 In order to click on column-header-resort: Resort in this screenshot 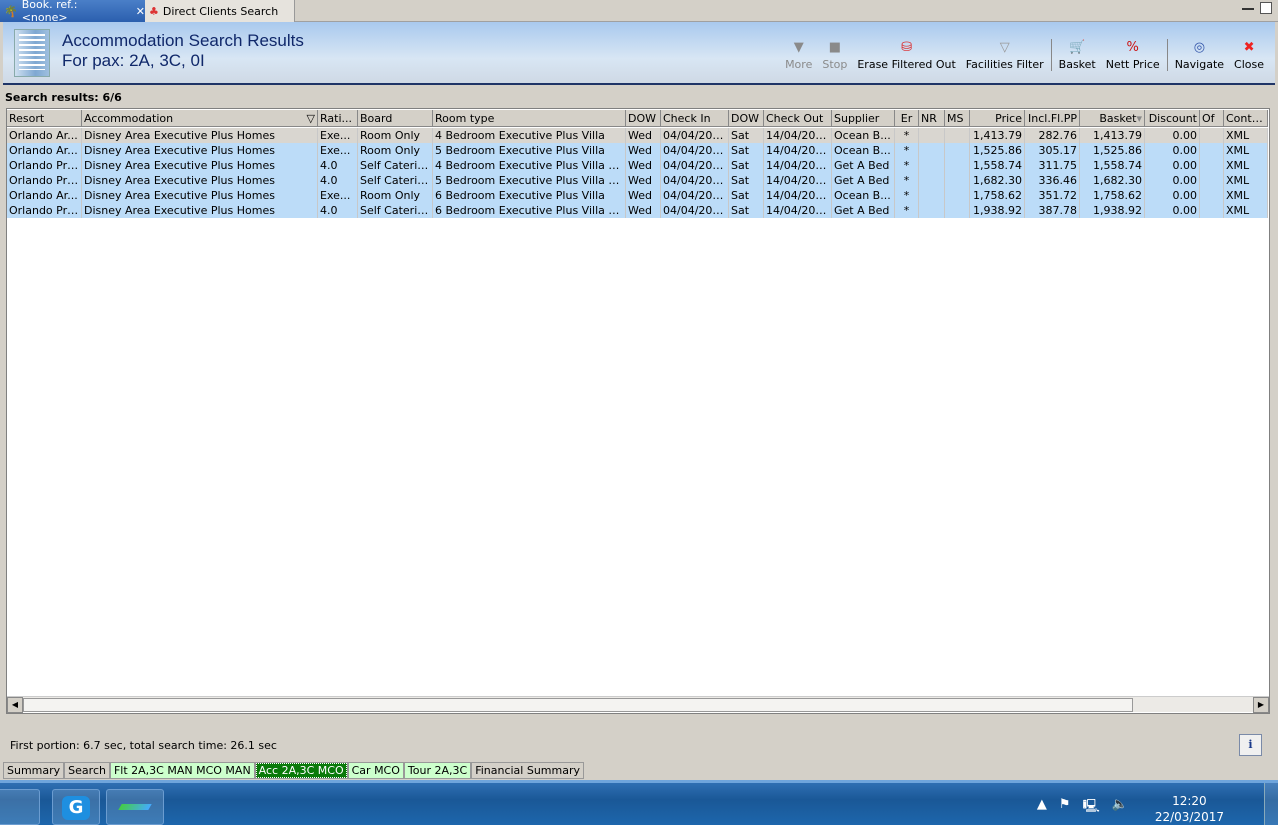, I will do `click(44, 118)`.